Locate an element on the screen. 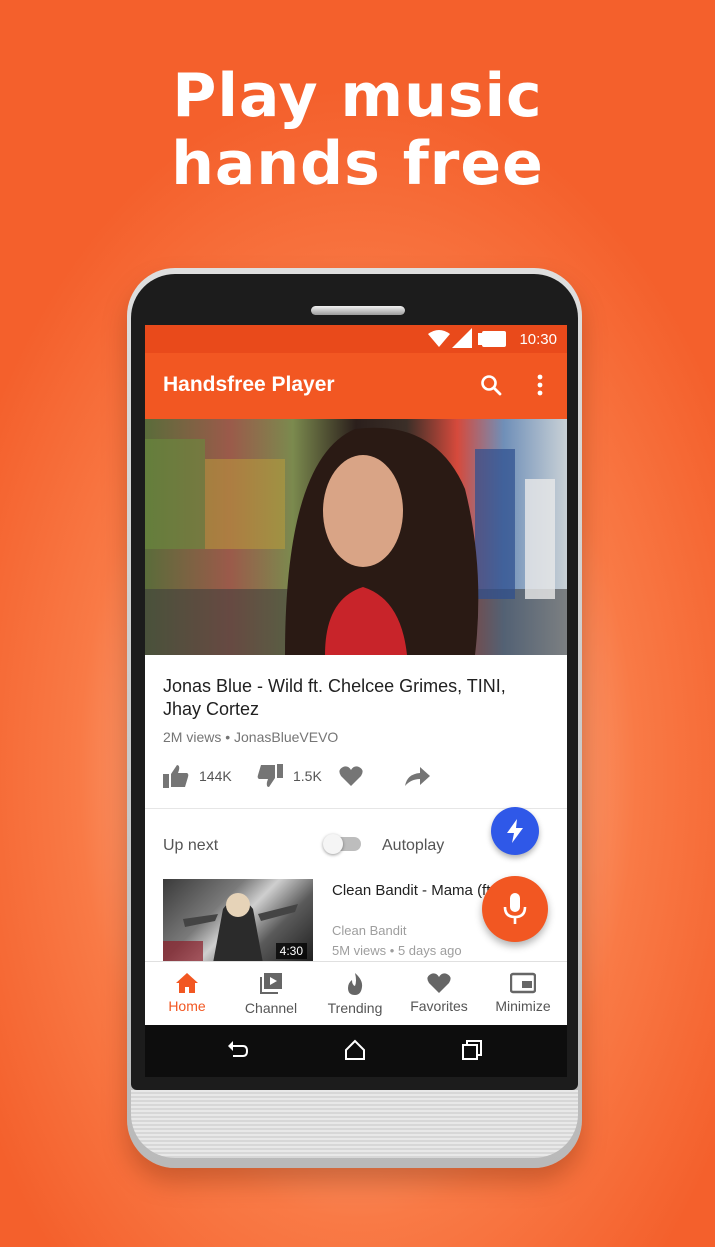  share-button is located at coordinates (417, 776).